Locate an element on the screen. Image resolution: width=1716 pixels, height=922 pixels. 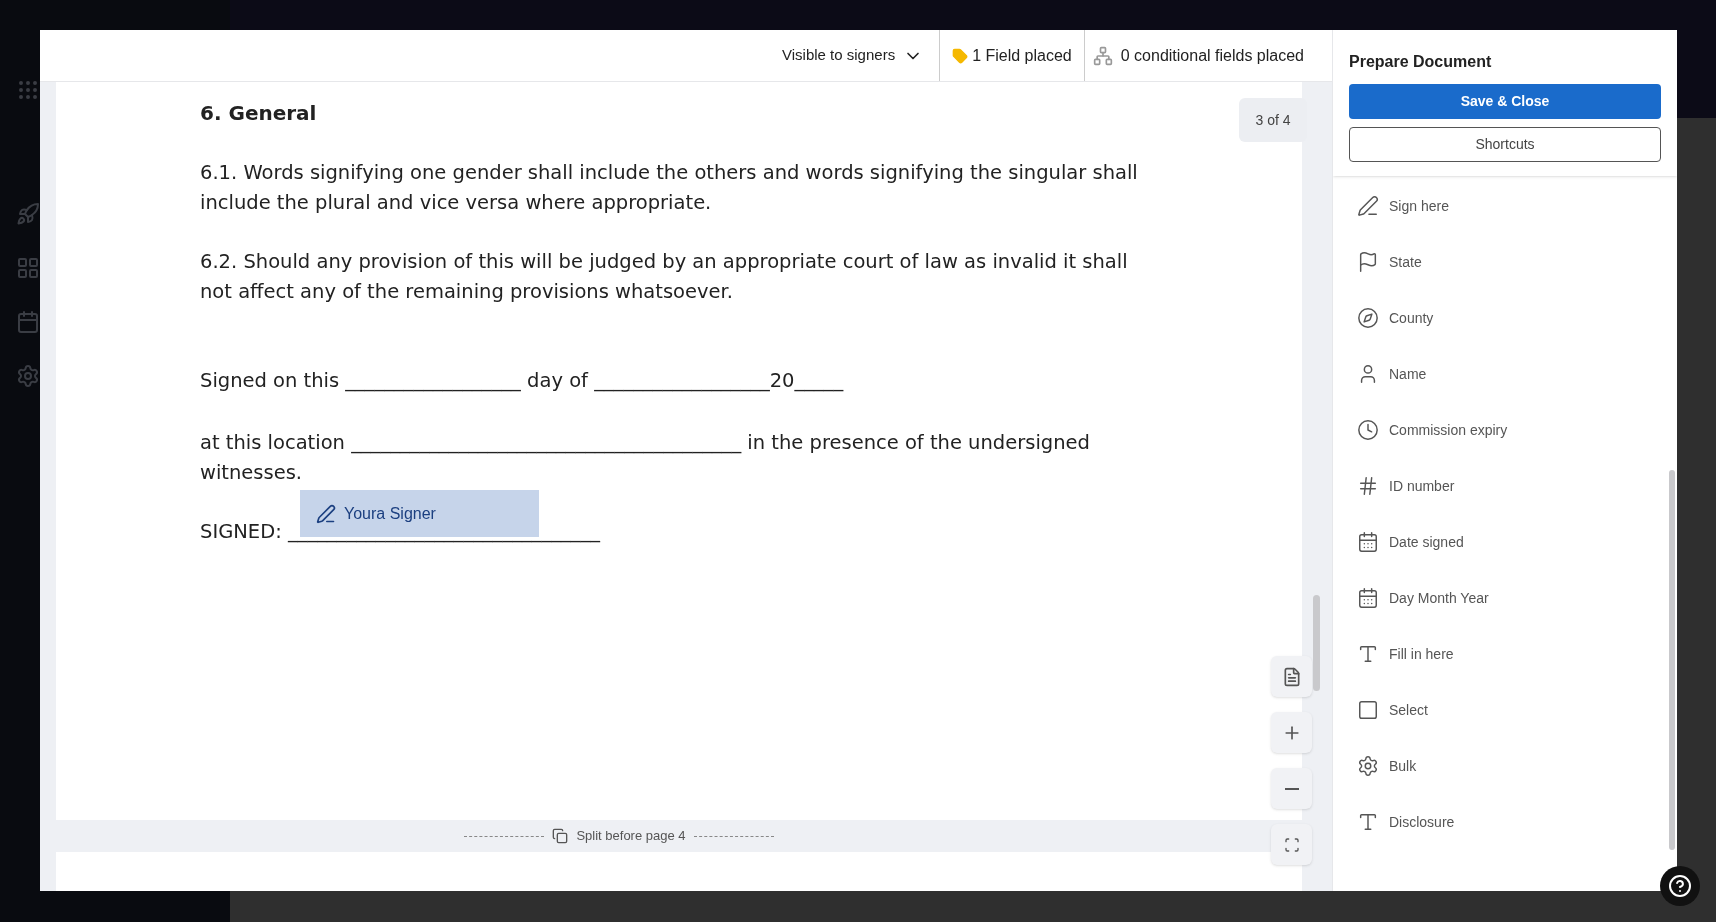
field-type-item: County is located at coordinates (1395, 318).